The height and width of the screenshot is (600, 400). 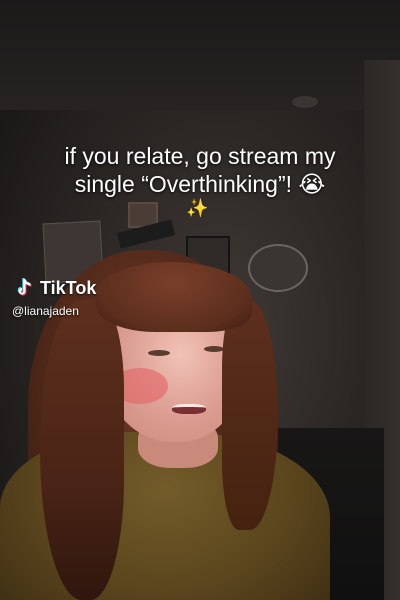 I want to click on creator-handle: @lianajaden, so click(x=45, y=311).